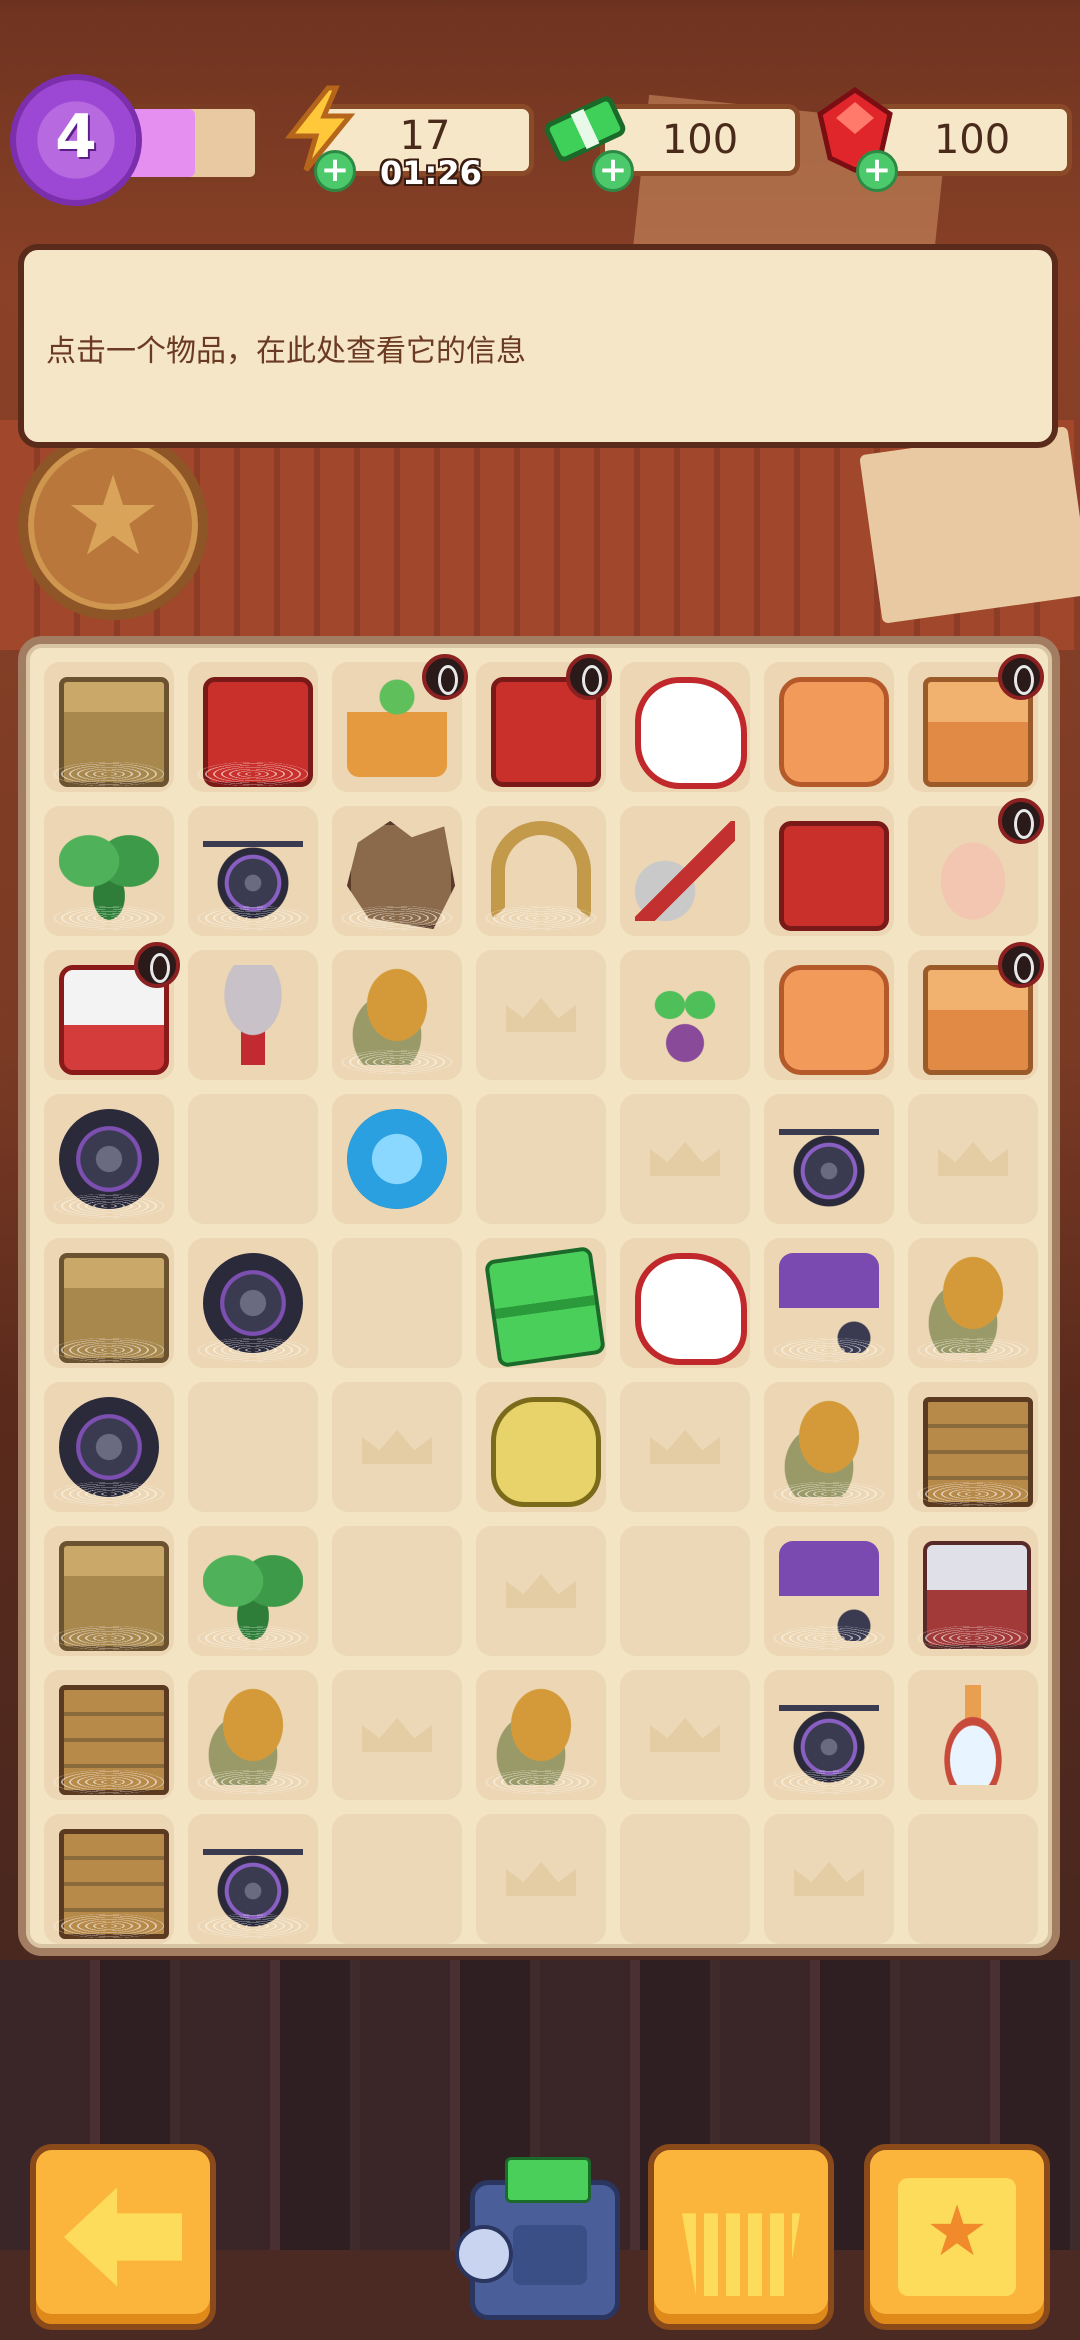 The width and height of the screenshot is (1080, 2340). I want to click on seed-bag-icon, so click(546, 1452).